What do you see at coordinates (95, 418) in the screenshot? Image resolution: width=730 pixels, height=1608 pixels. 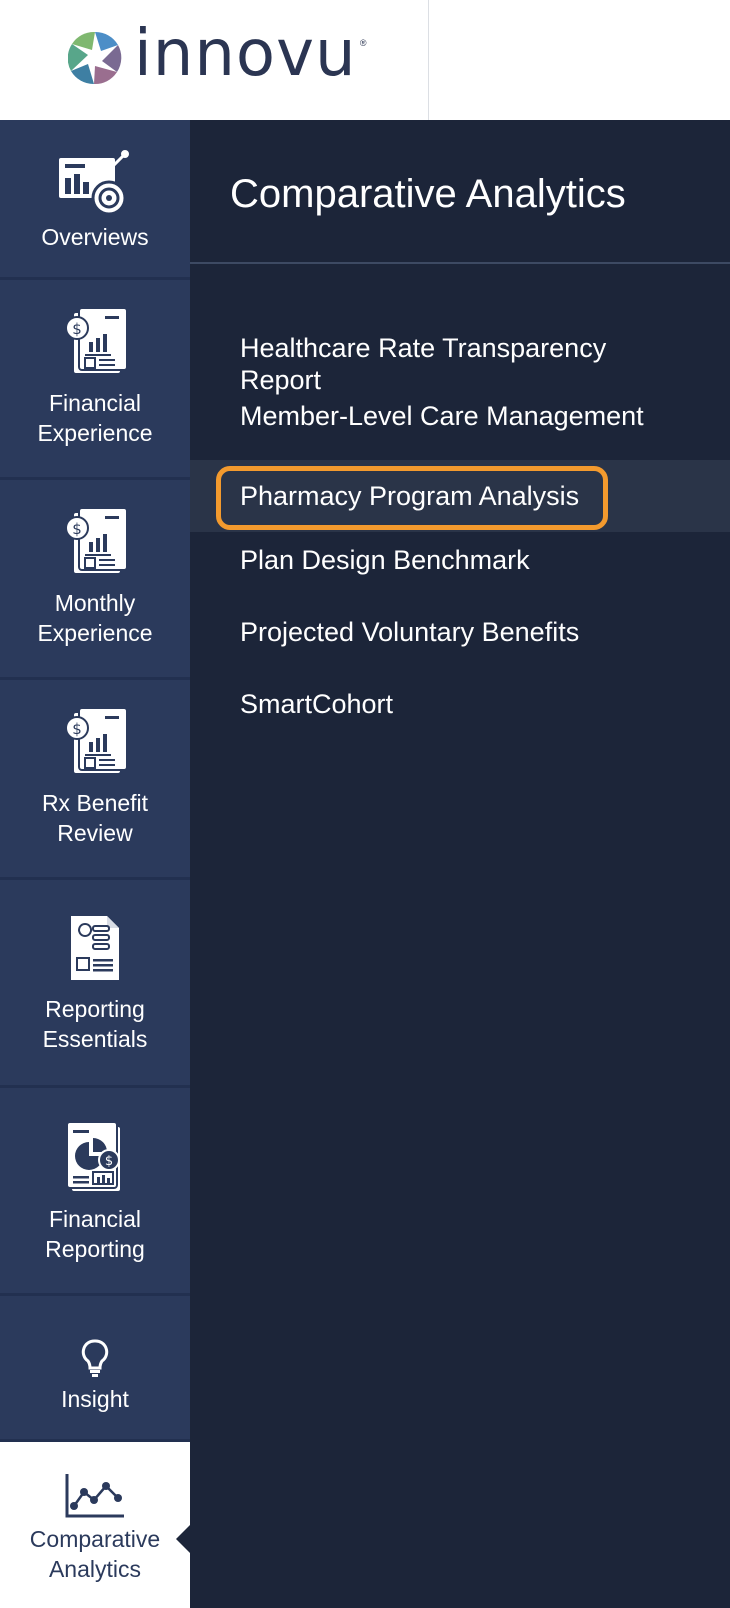 I see `sidebar-item-label: Financial Experience` at bounding box center [95, 418].